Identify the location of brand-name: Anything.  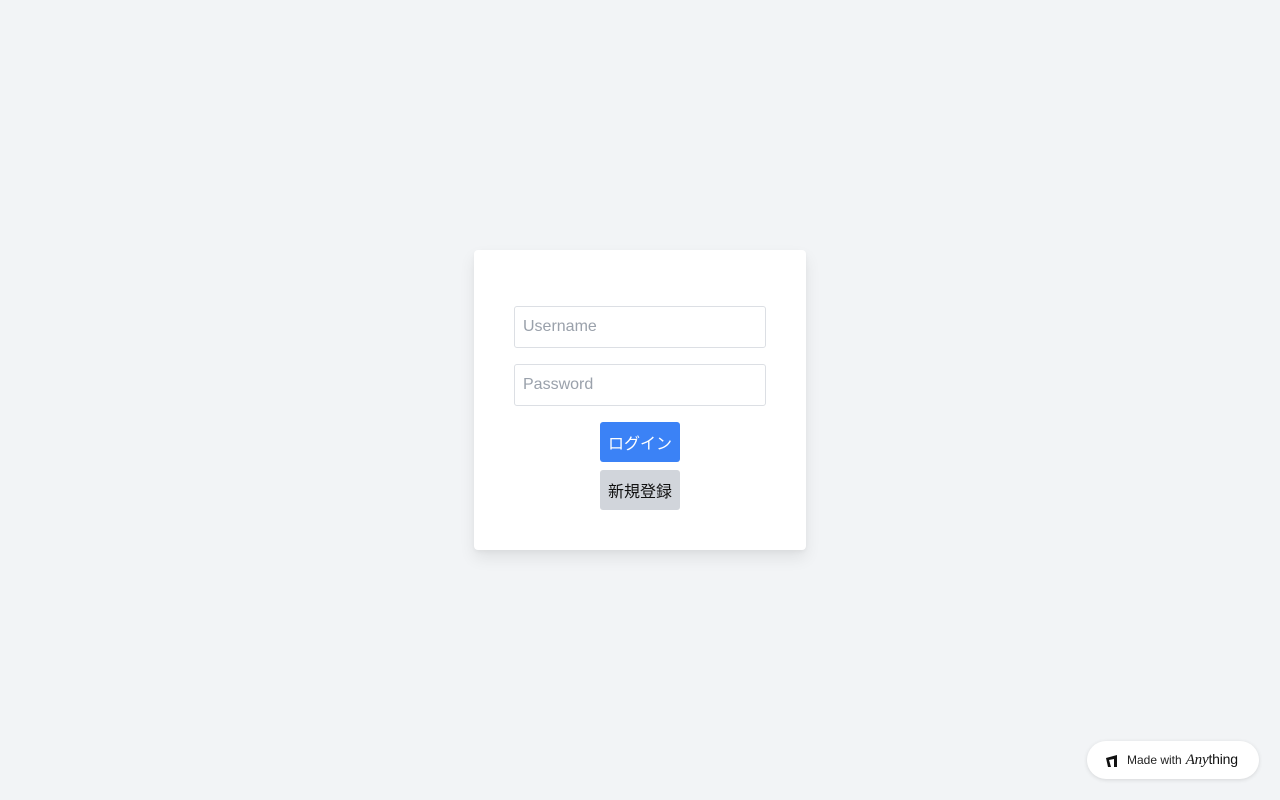
(1212, 760).